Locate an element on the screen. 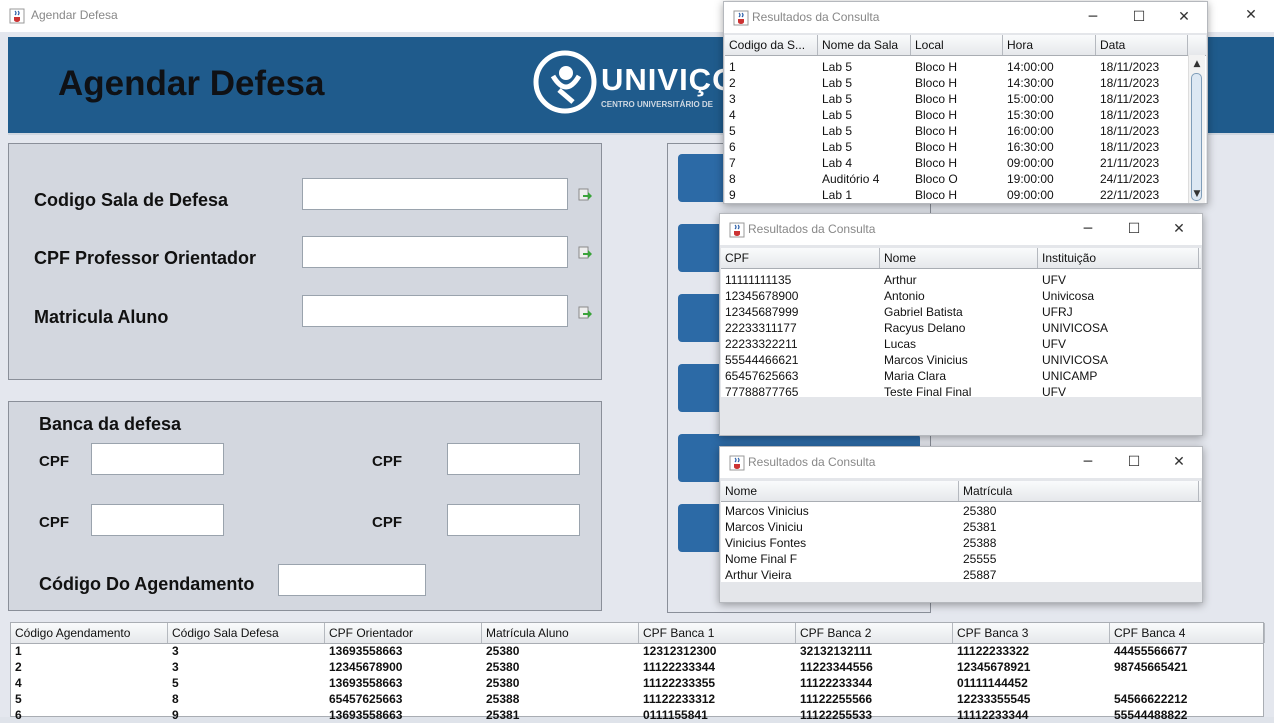  table-row: Vinicius Fontes 25388 is located at coordinates (961, 543).